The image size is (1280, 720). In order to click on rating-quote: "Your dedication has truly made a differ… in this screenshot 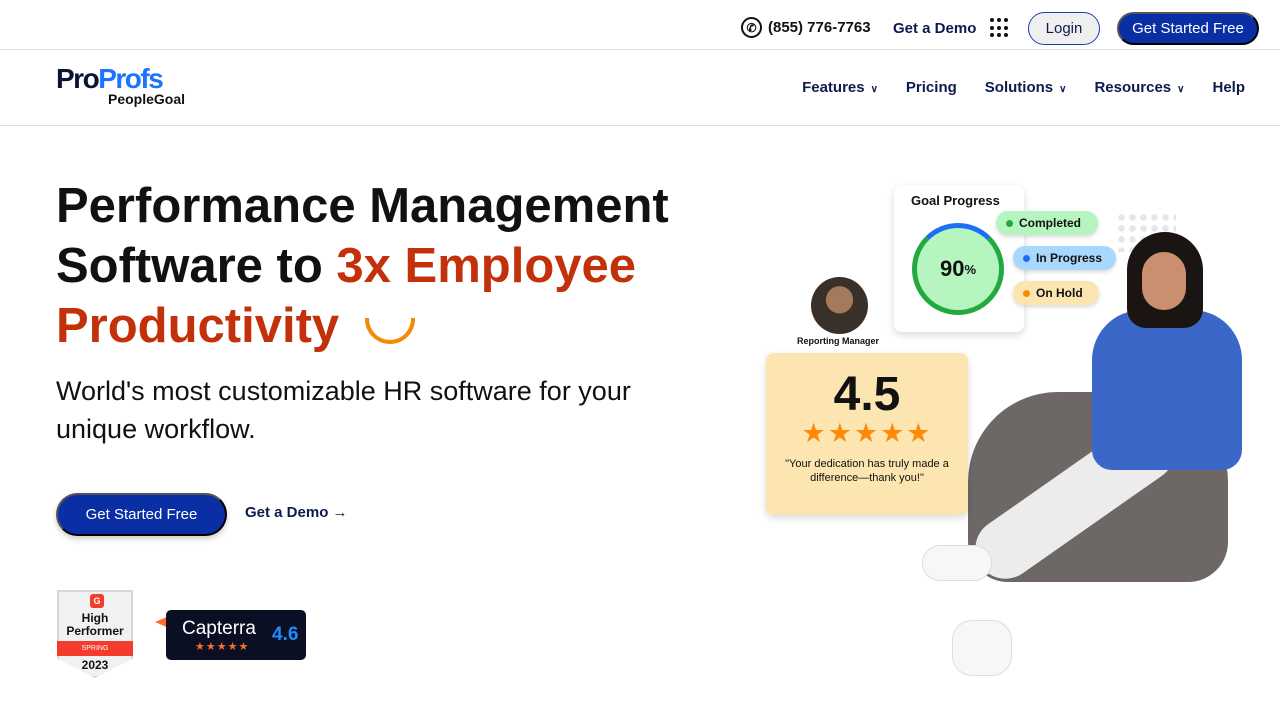, I will do `click(867, 471)`.